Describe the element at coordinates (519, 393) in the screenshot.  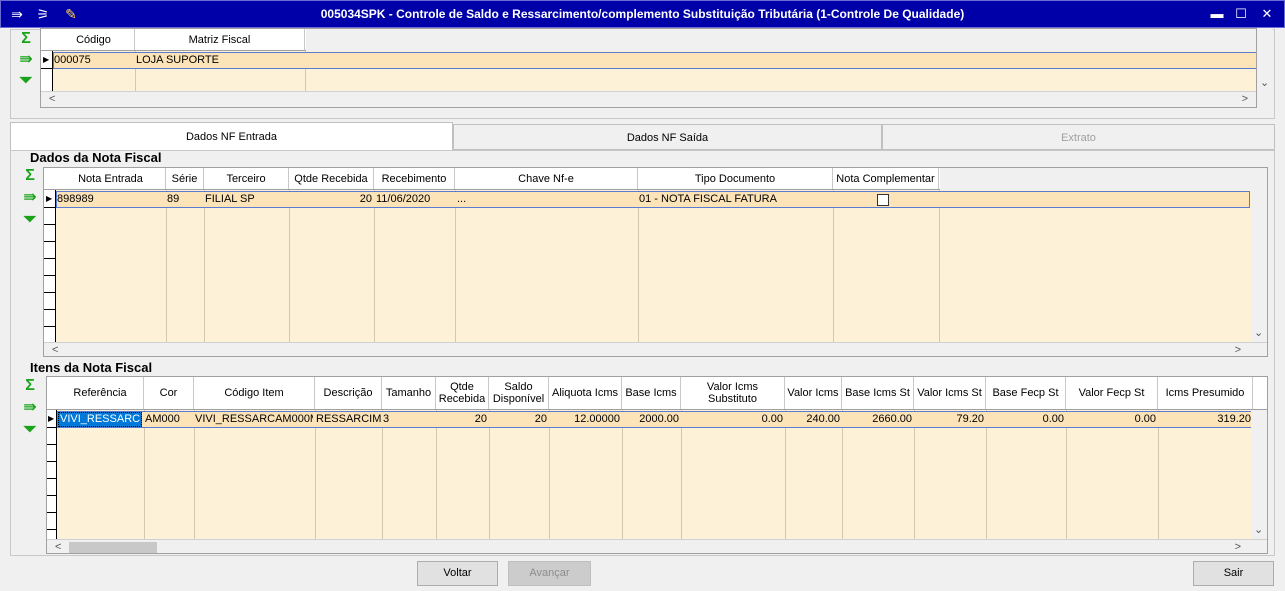
I see `header-saldo-disponivel: Saldo Disponível` at that location.